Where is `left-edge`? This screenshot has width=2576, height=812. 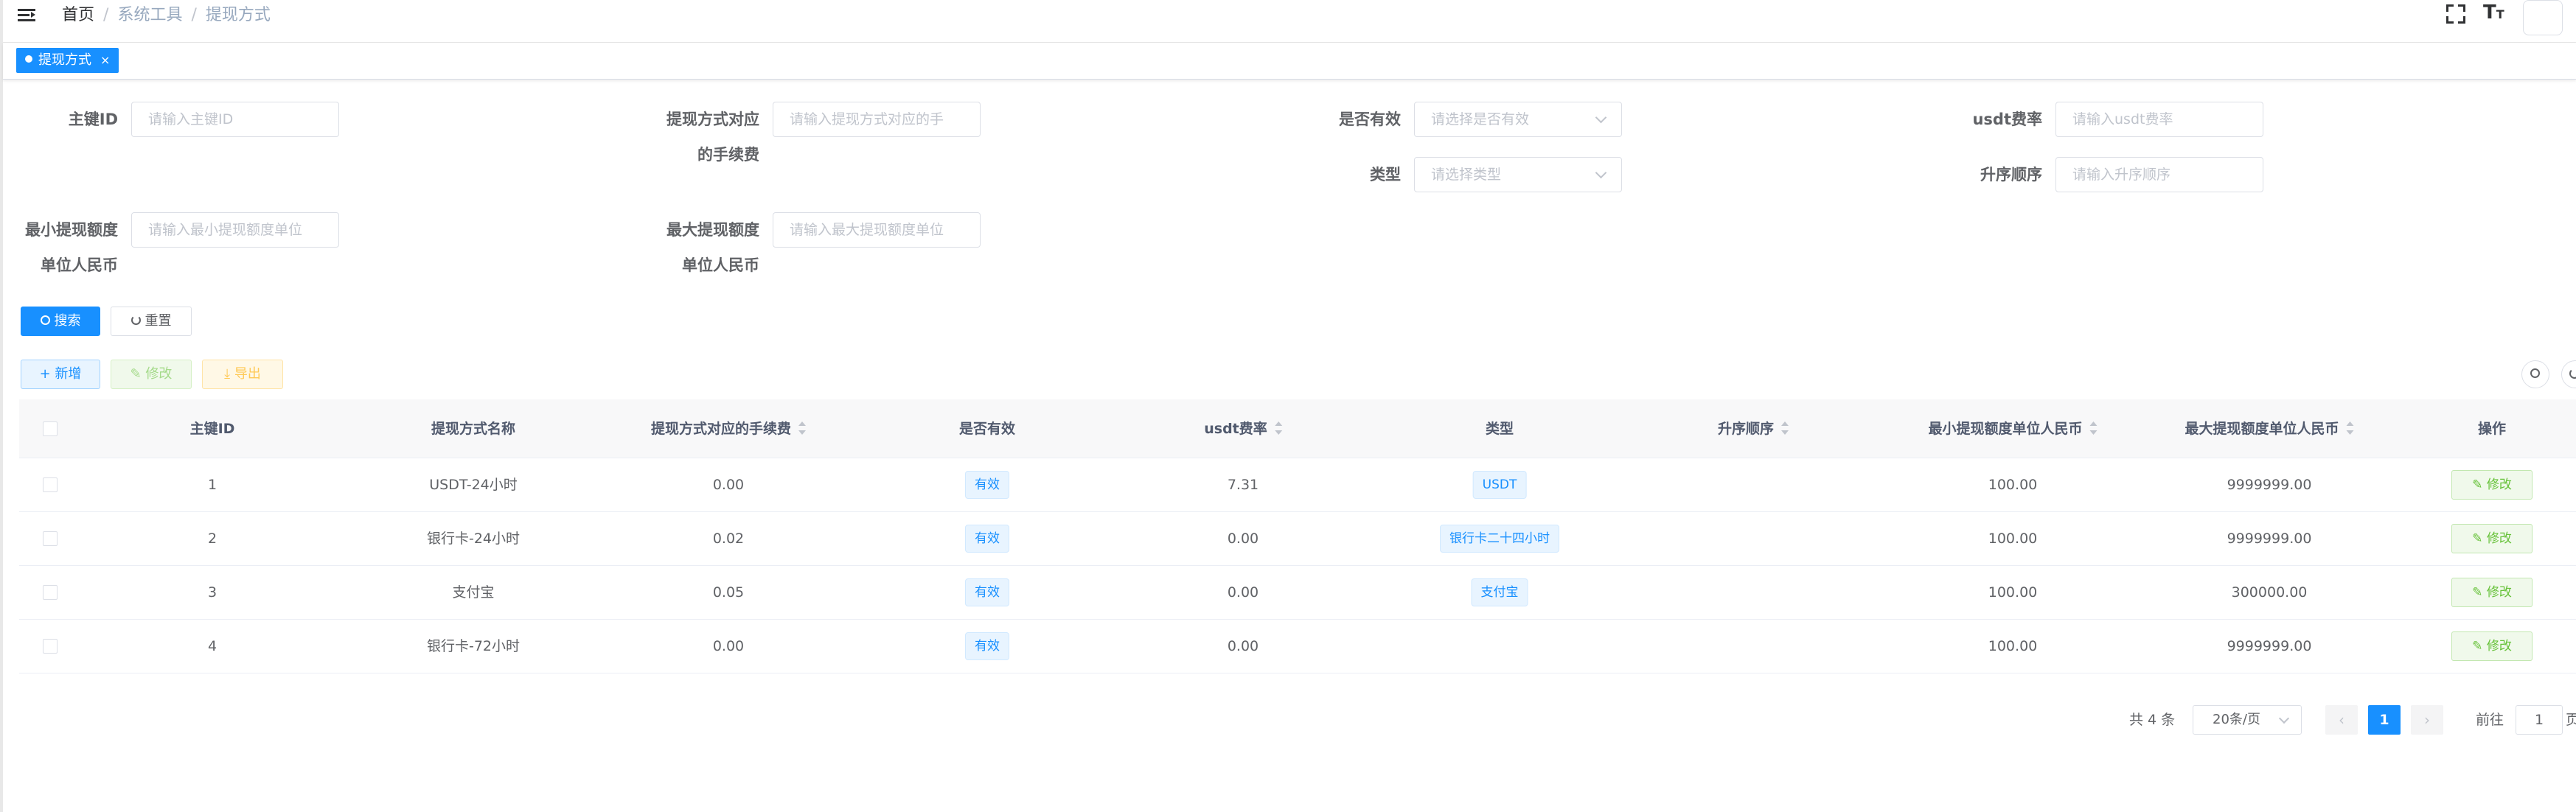
left-edge is located at coordinates (1, 406).